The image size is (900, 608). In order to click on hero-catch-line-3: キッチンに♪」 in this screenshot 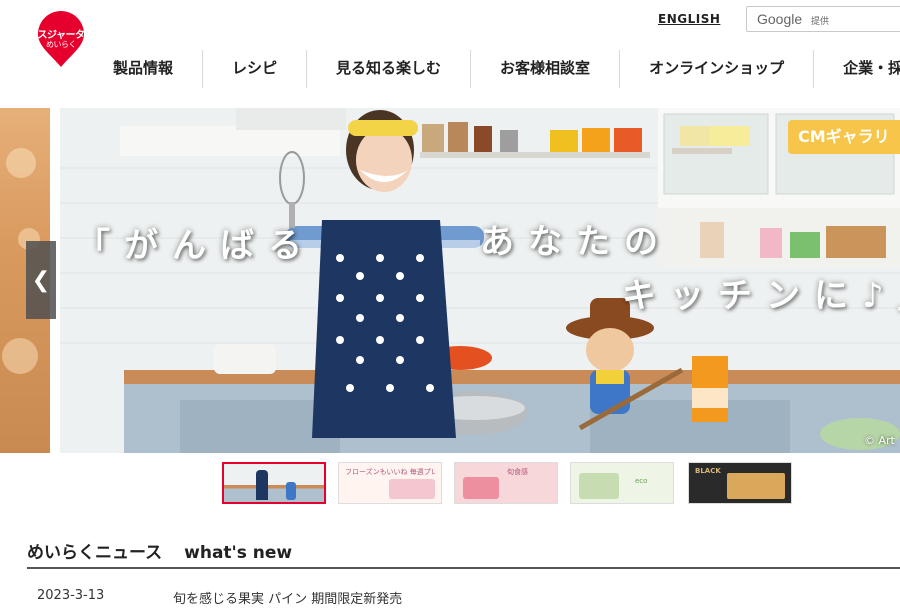, I will do `click(761, 296)`.